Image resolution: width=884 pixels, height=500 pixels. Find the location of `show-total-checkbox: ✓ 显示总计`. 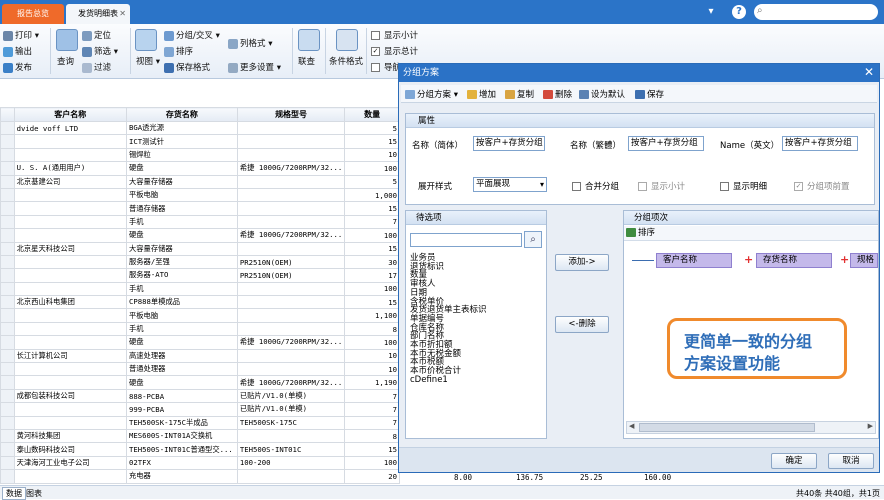

show-total-checkbox: ✓ 显示总计 is located at coordinates (394, 51).